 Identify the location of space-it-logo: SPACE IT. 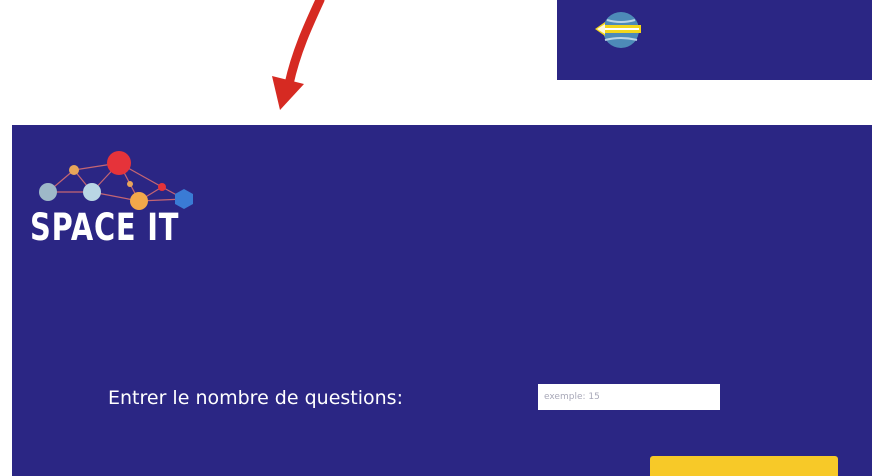
(121, 192).